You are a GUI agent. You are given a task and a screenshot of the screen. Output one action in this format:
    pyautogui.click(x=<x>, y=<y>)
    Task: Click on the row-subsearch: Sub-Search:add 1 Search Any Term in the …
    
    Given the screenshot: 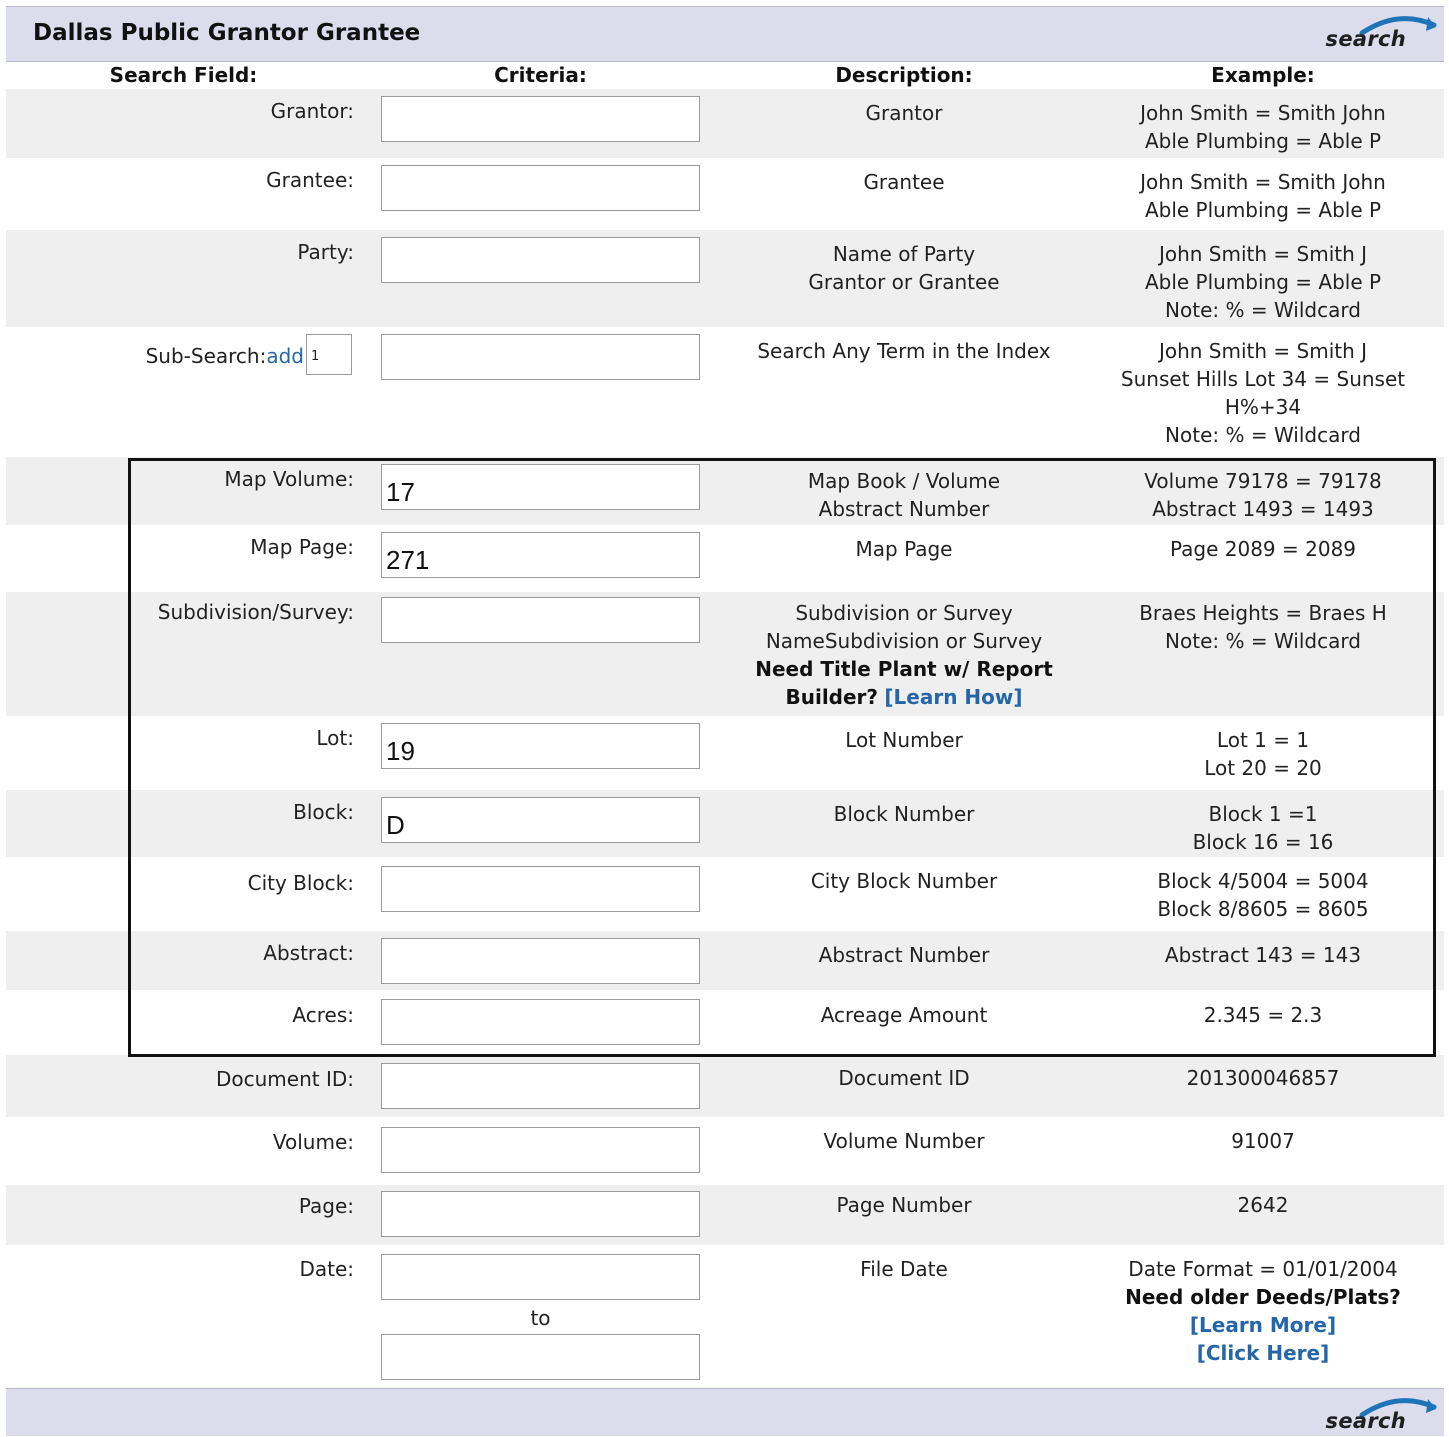 What is the action you would take?
    pyautogui.click(x=725, y=392)
    